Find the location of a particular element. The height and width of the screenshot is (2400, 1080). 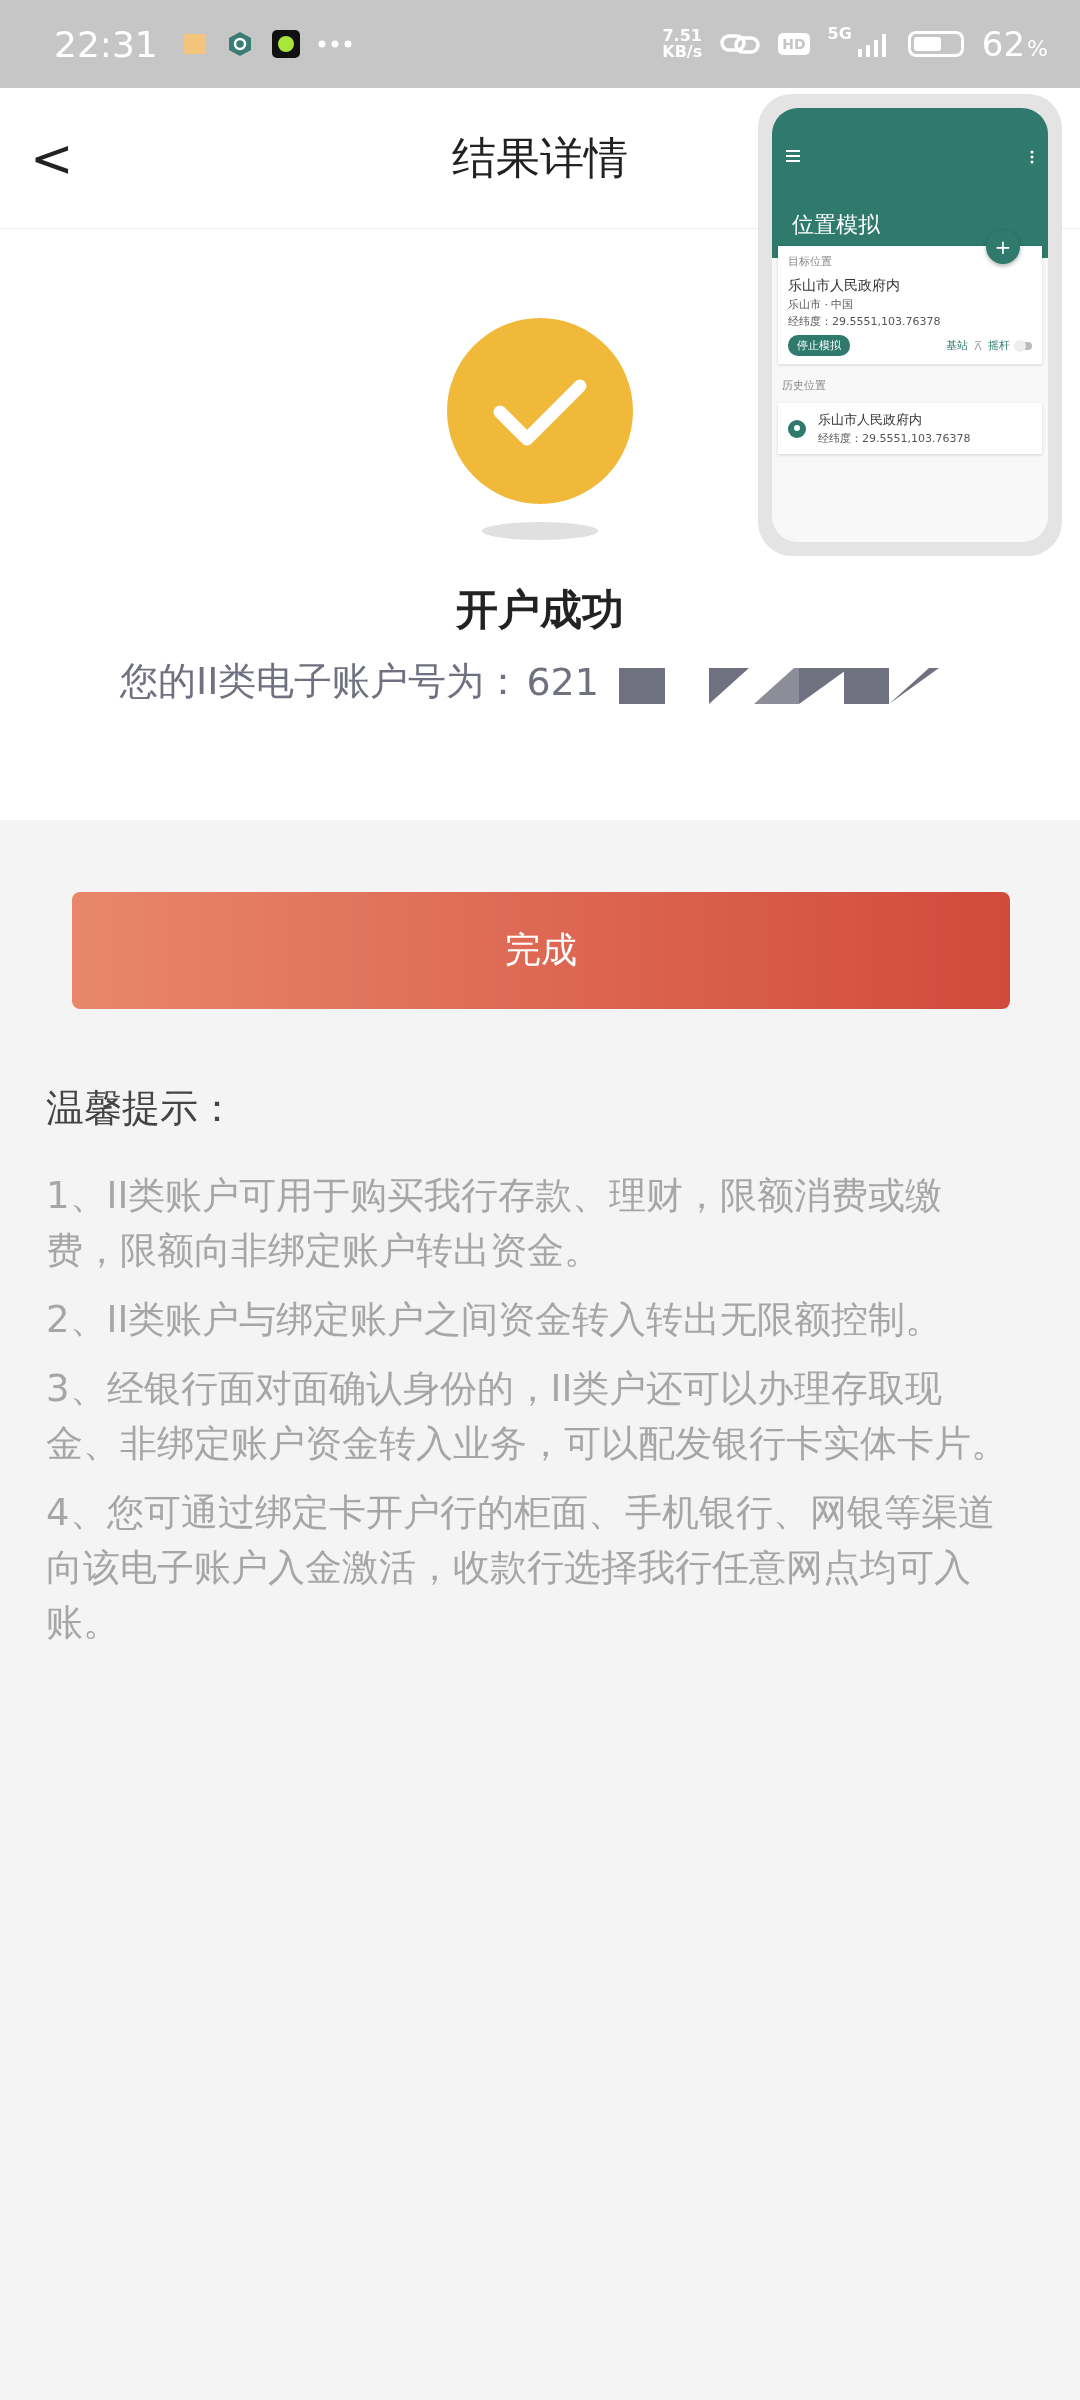

place-coords: 经纬度：29.5551,103.76378 is located at coordinates (865, 321).